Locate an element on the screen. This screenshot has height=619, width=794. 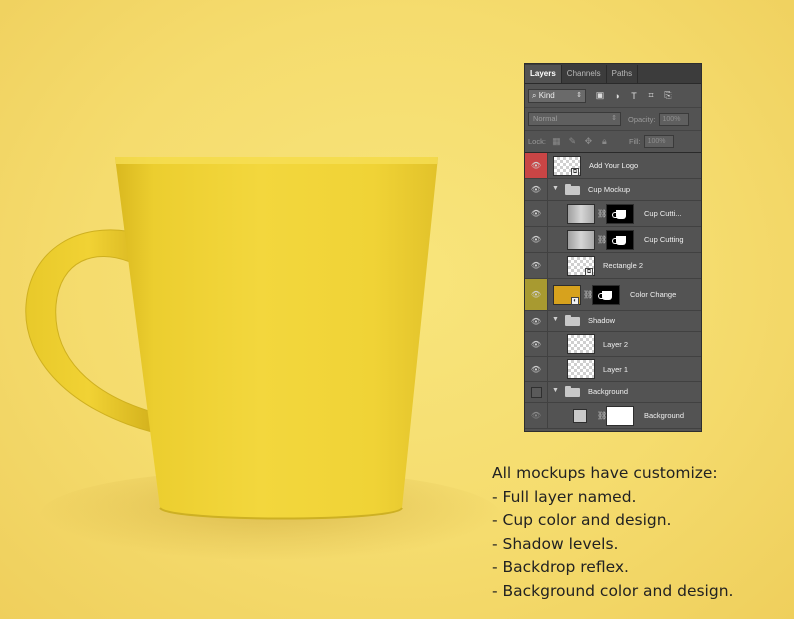
fill-label: Fill: is located at coordinates (634, 141).